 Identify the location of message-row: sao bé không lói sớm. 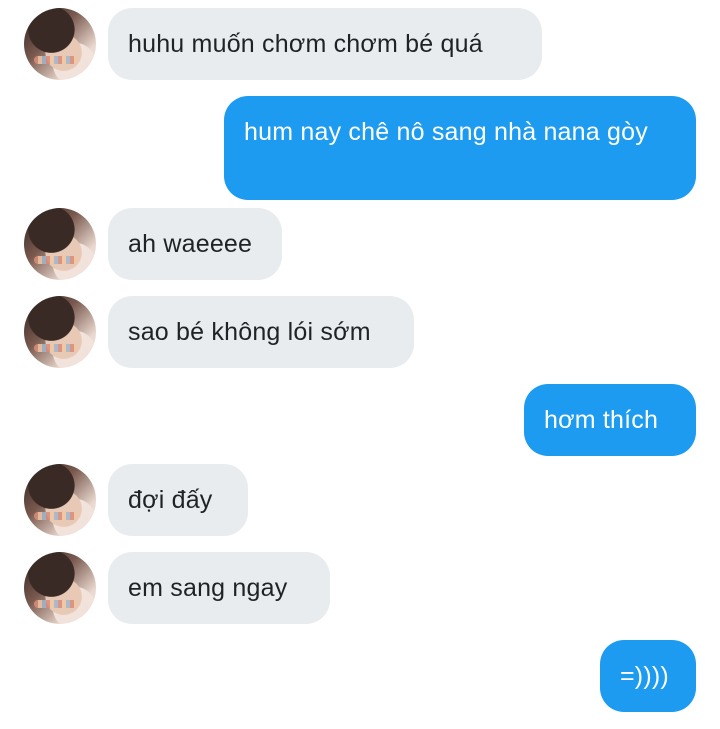
(360, 332).